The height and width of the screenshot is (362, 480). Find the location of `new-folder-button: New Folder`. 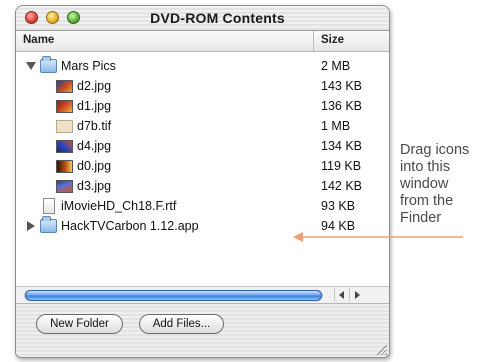

new-folder-button: New Folder is located at coordinates (79, 324).